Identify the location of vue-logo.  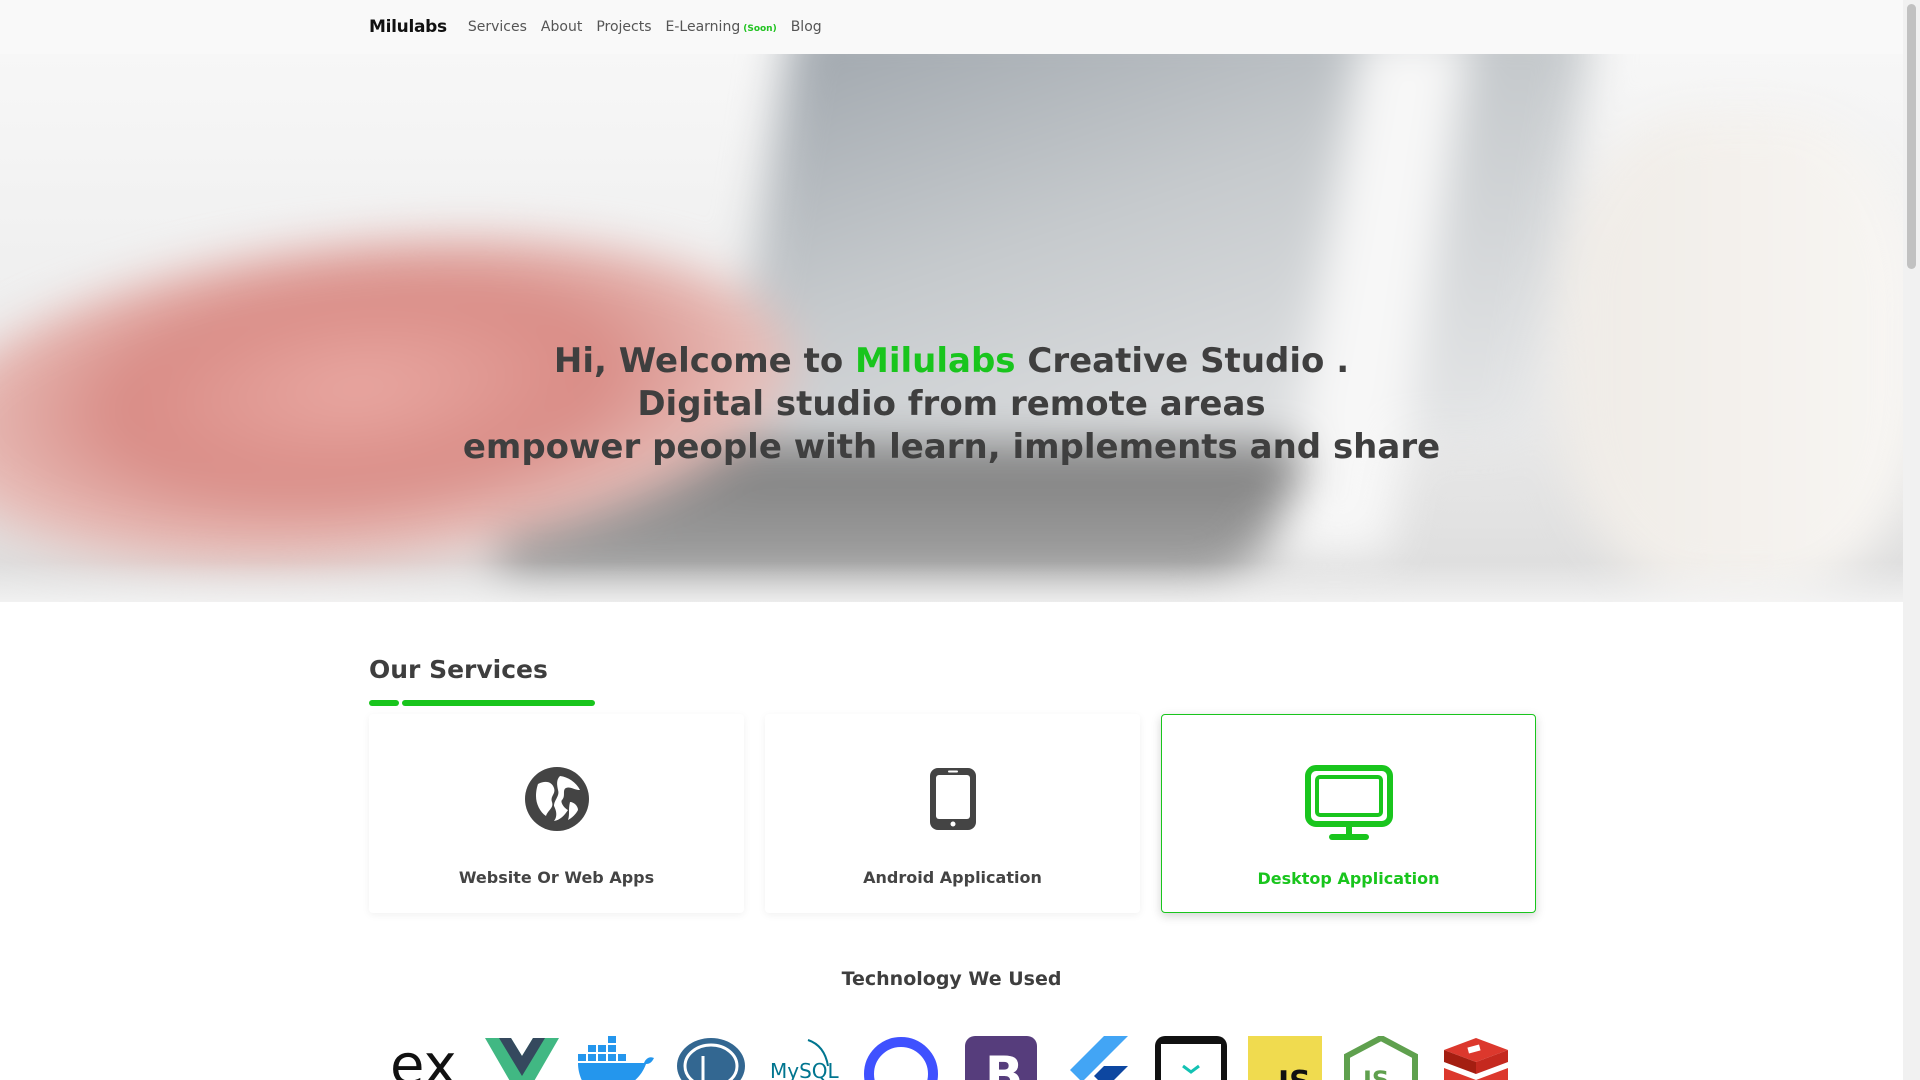
(522, 1058).